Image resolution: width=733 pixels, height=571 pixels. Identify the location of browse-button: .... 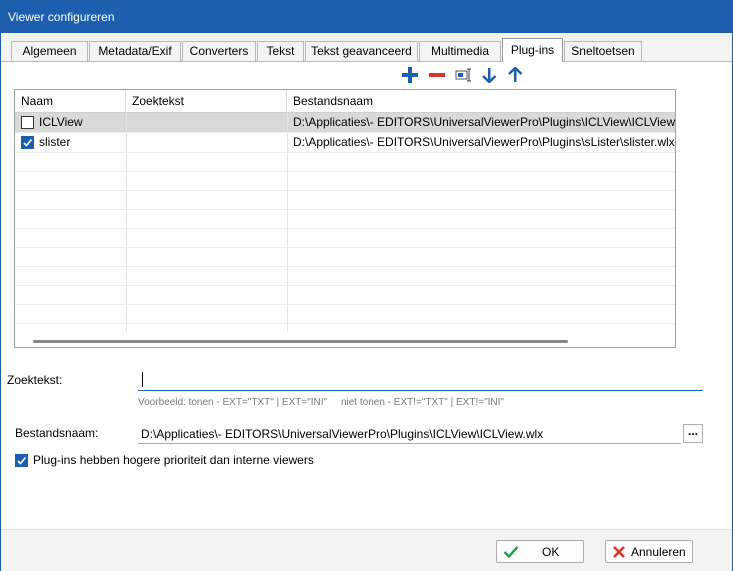
(693, 433).